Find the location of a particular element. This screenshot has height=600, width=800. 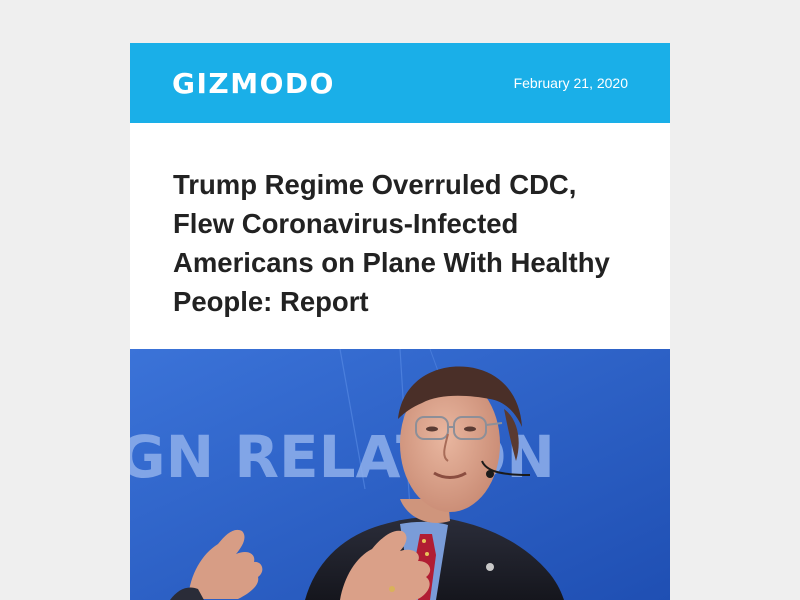

publish-date: February 21, 2020 is located at coordinates (570, 83).